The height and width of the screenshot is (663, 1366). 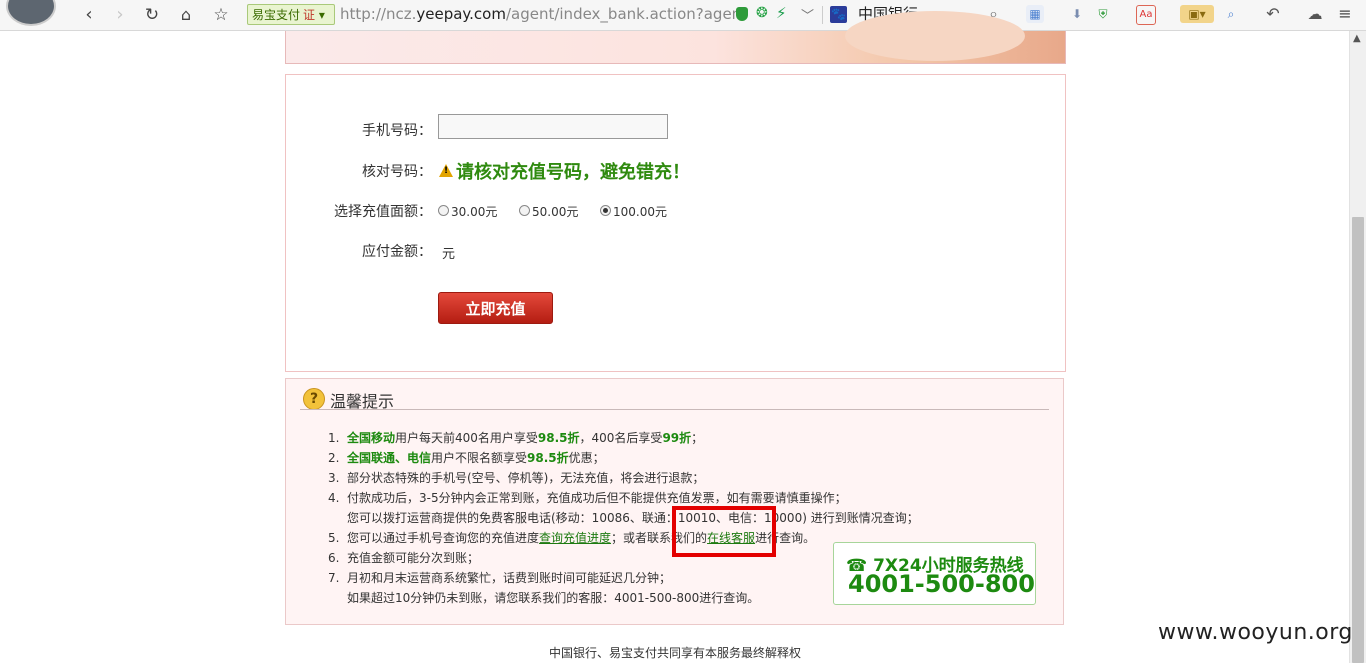 What do you see at coordinates (276, 15) in the screenshot?
I see `pay-extension-label: 易宝支付` at bounding box center [276, 15].